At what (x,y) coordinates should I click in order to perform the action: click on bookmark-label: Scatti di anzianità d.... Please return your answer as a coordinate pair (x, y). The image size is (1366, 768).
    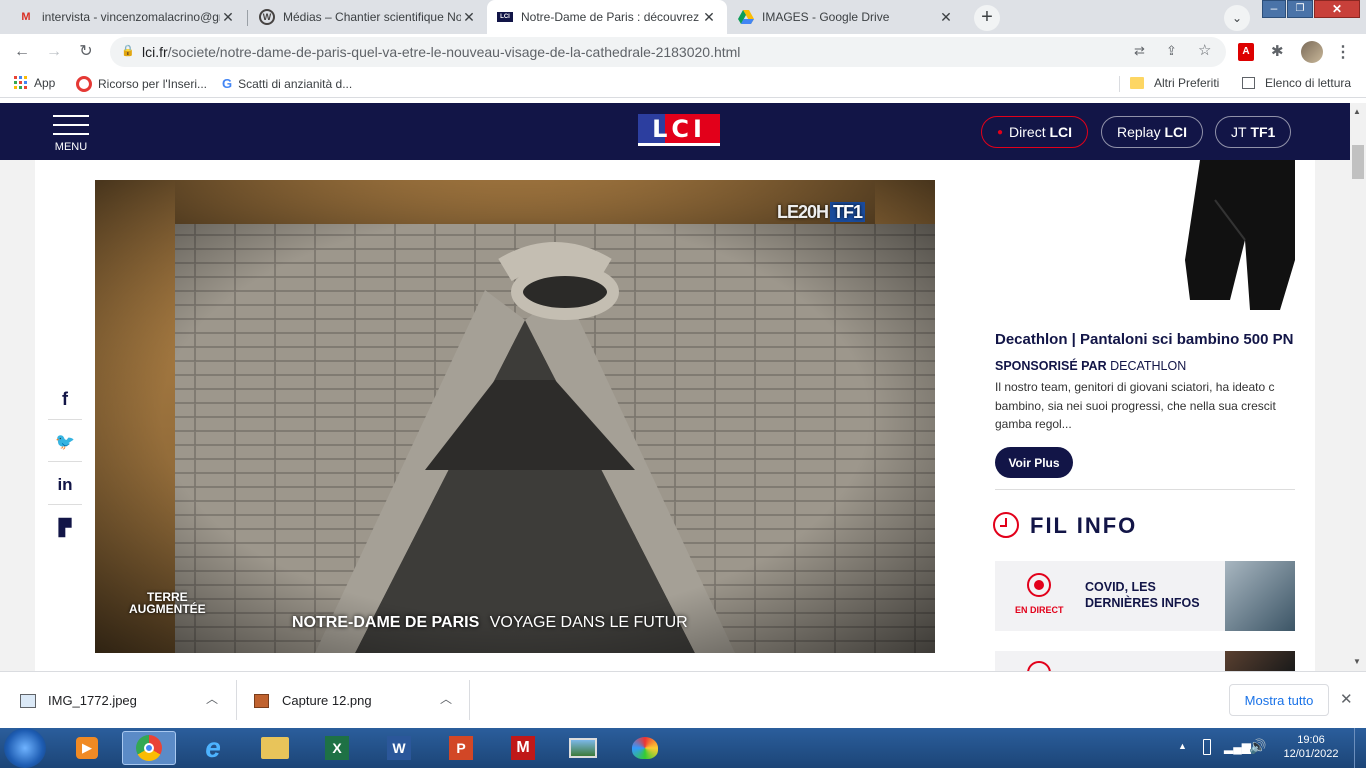
    Looking at the image, I should click on (295, 83).